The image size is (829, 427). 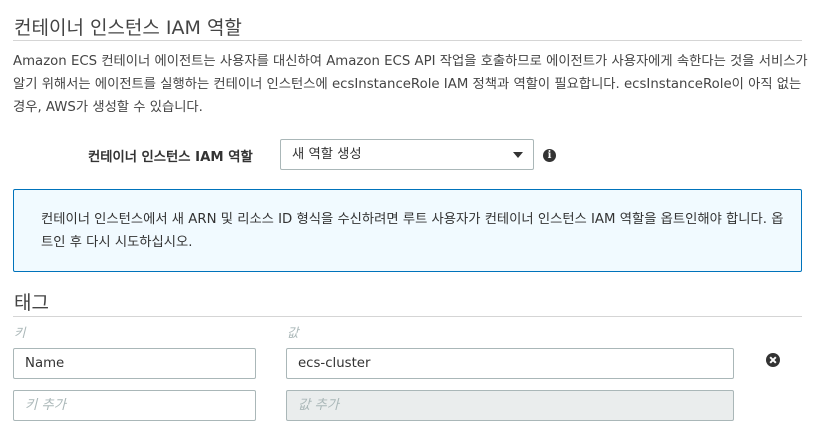 I want to click on iam-role-select-value: 새 역할 생성, so click(x=327, y=154).